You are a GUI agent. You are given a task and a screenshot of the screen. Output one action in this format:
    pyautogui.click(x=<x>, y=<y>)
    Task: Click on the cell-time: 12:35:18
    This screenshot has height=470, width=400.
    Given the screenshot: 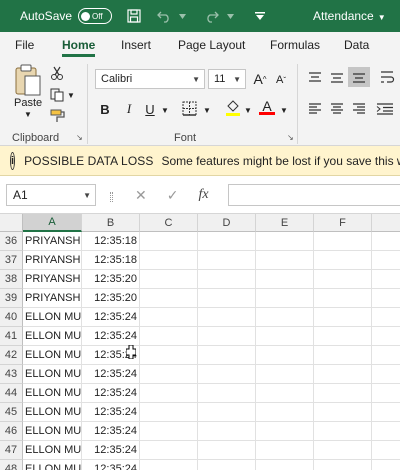 What is the action you would take?
    pyautogui.click(x=111, y=260)
    